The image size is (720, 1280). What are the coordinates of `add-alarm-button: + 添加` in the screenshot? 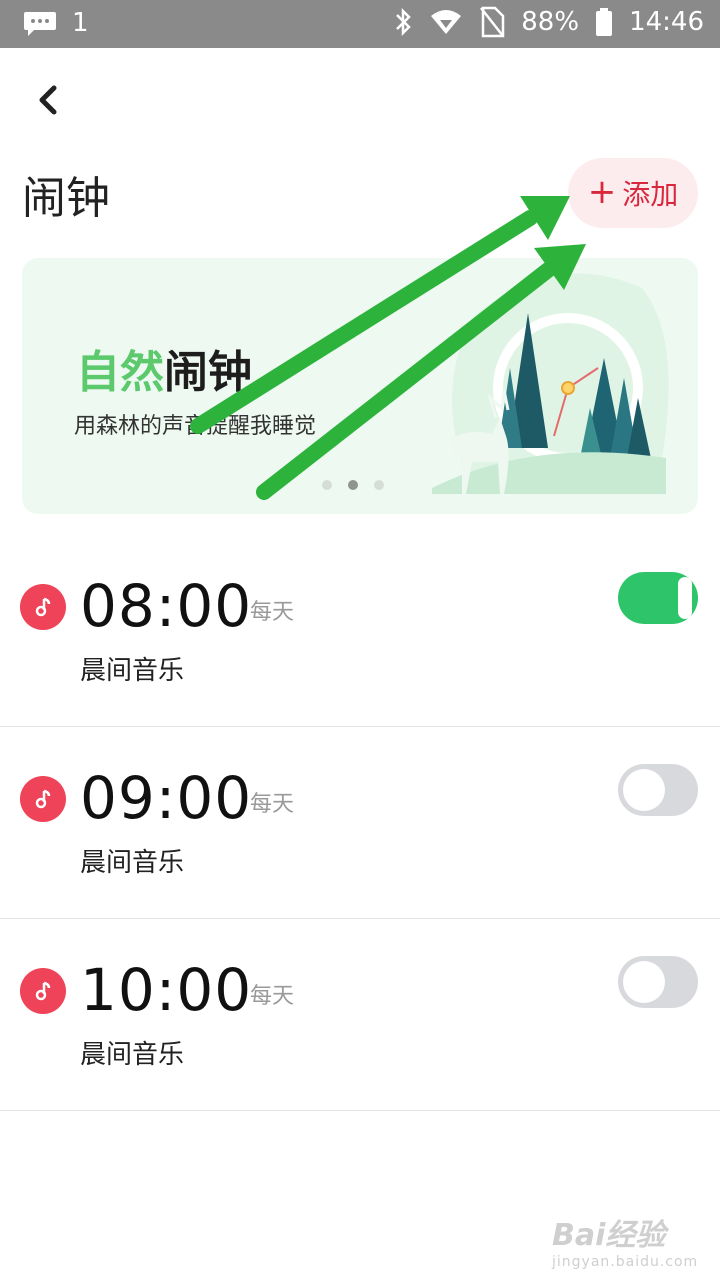 It's located at (633, 193).